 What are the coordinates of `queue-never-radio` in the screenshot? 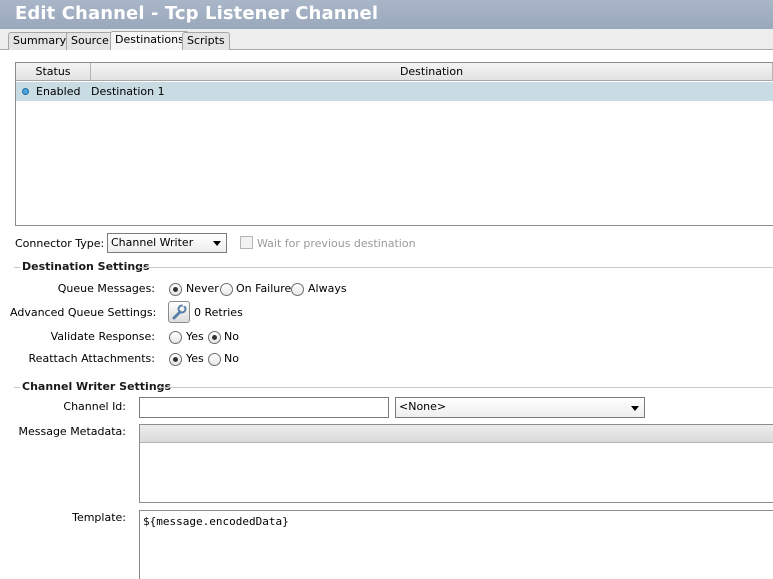 It's located at (175, 289).